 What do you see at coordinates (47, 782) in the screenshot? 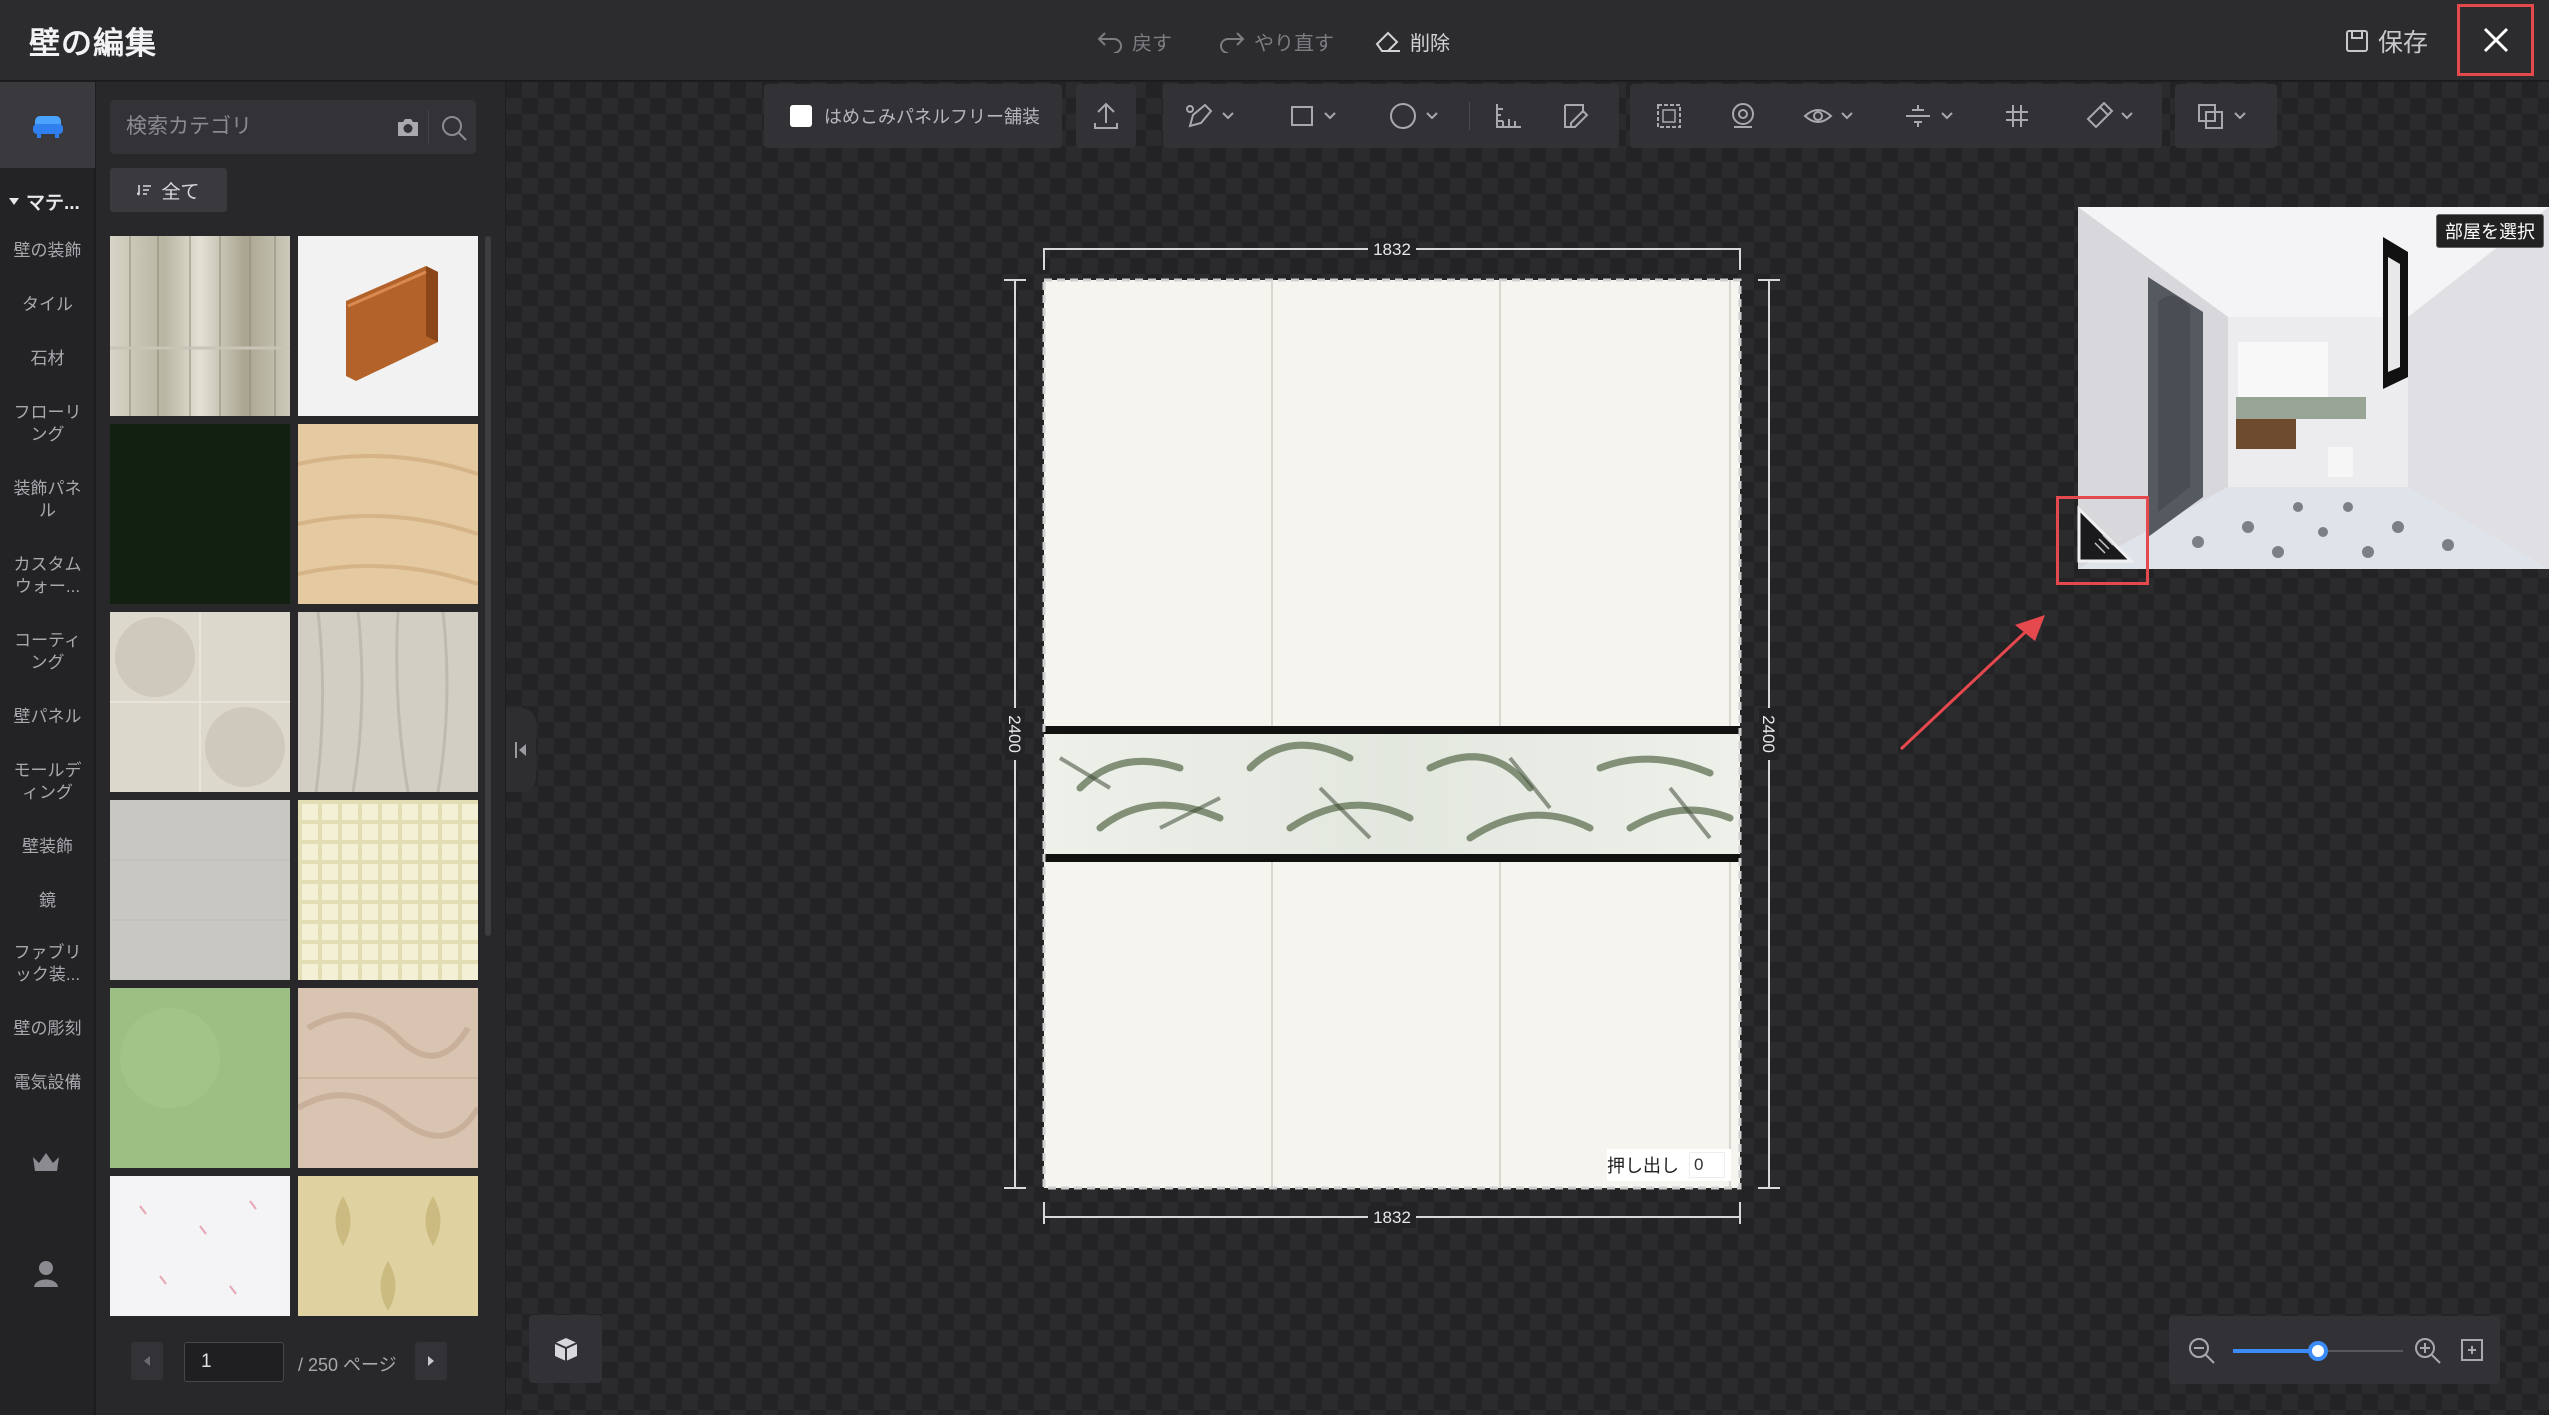
I see `sidebar-item-molding: モールディング` at bounding box center [47, 782].